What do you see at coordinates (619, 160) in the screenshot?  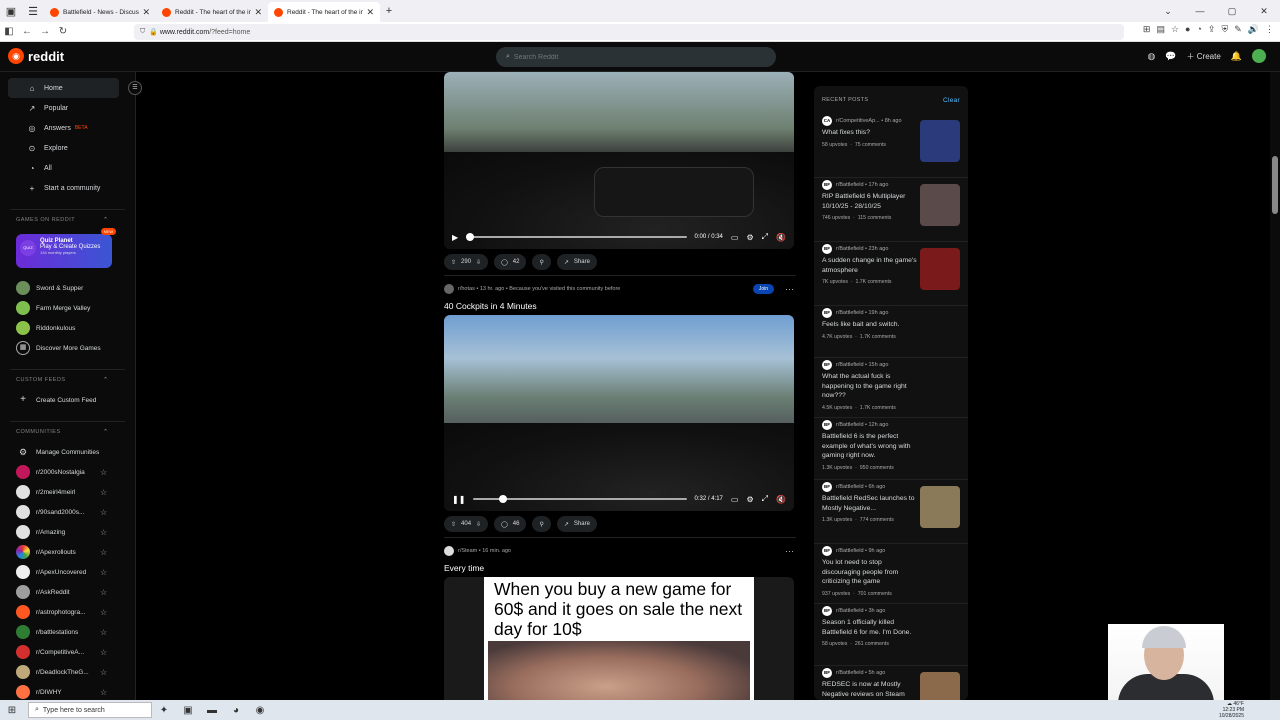 I see `video-player: ▶ 0:00 / 0:34 ▭ ⚙ ⤢ 🔇` at bounding box center [619, 160].